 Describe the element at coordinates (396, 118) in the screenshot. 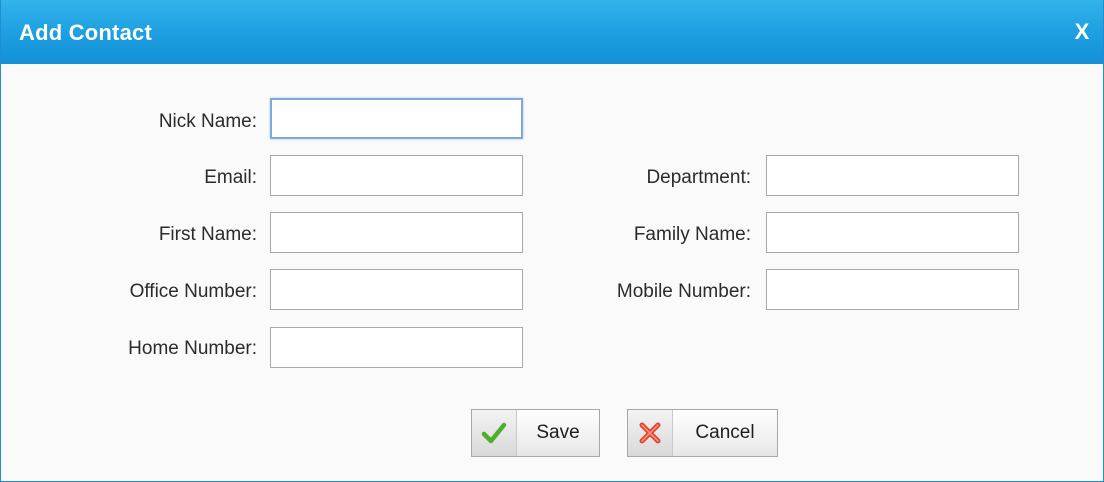

I see `nick-name-input` at that location.